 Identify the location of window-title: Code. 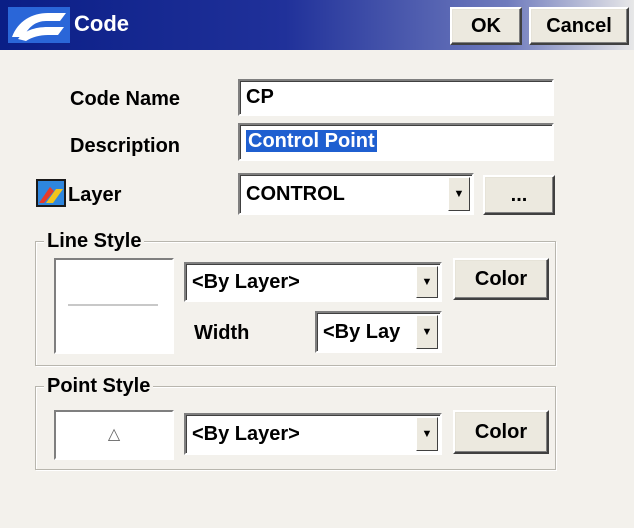
(101, 23).